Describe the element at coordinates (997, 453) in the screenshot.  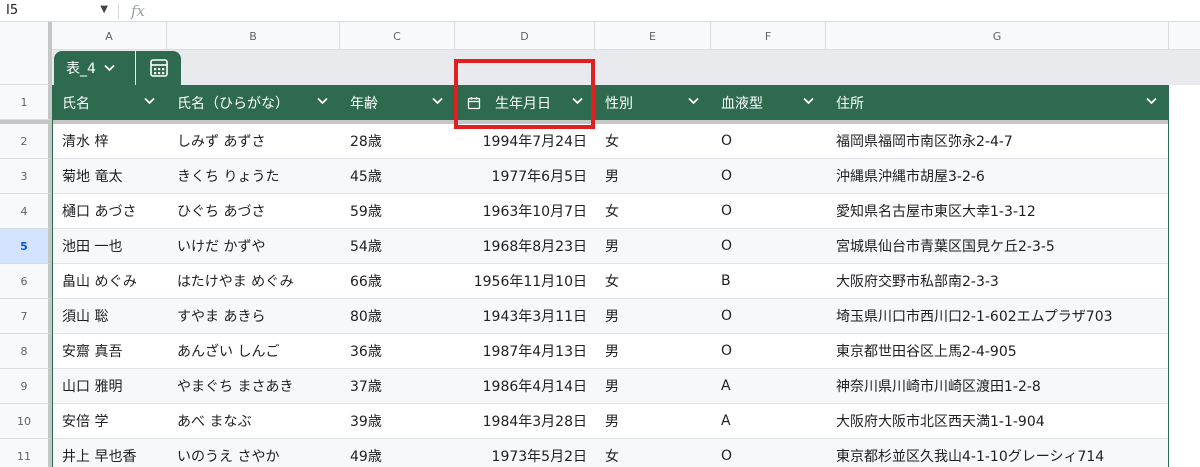
I see `cell-address: 東京都杉並区久我山4-1-10グレーシィ714` at that location.